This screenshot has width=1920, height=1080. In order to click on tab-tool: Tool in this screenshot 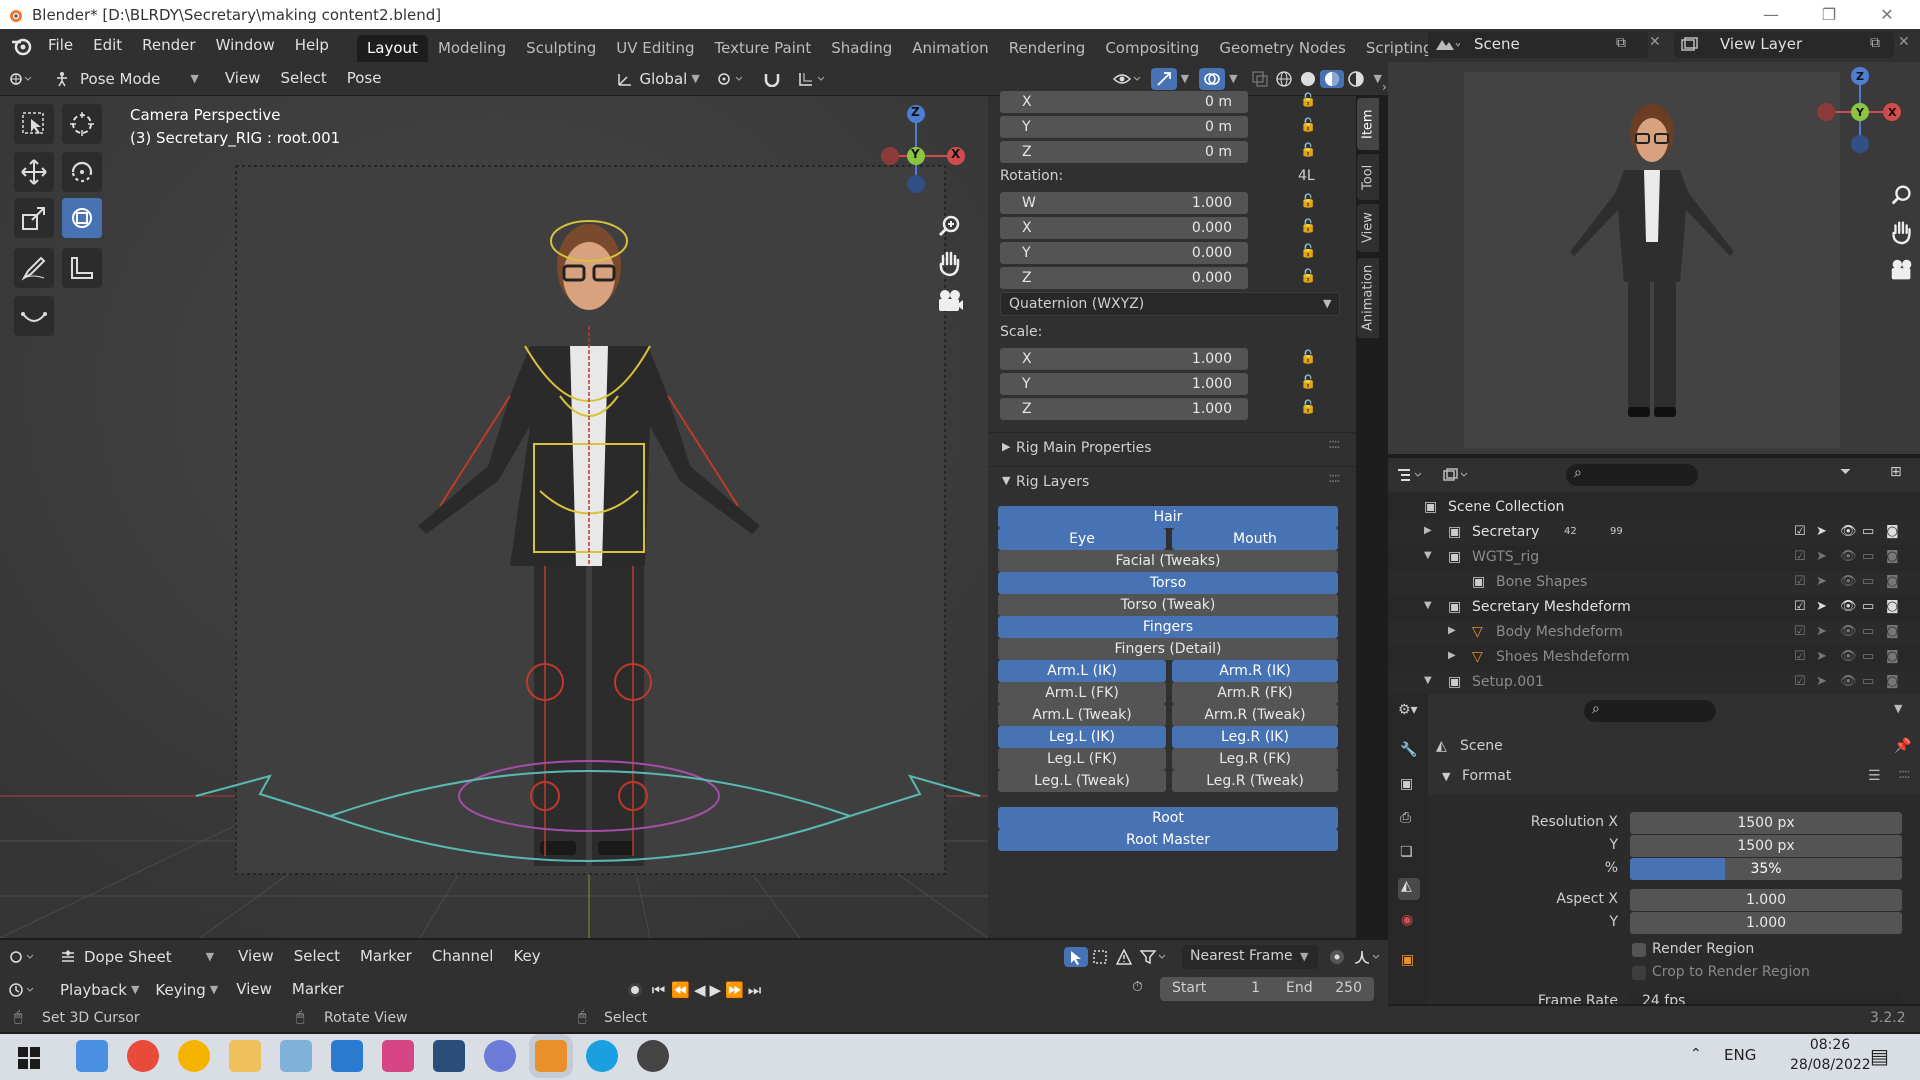, I will do `click(1368, 177)`.